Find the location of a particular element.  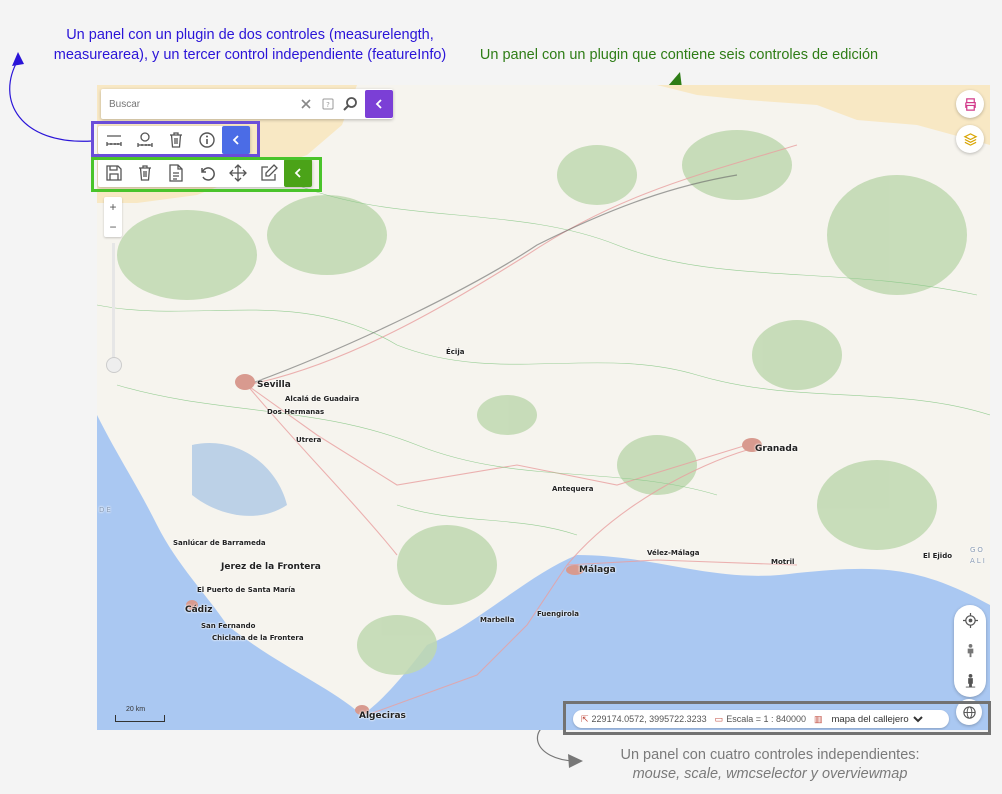

scale-line: 20 km is located at coordinates (140, 714).